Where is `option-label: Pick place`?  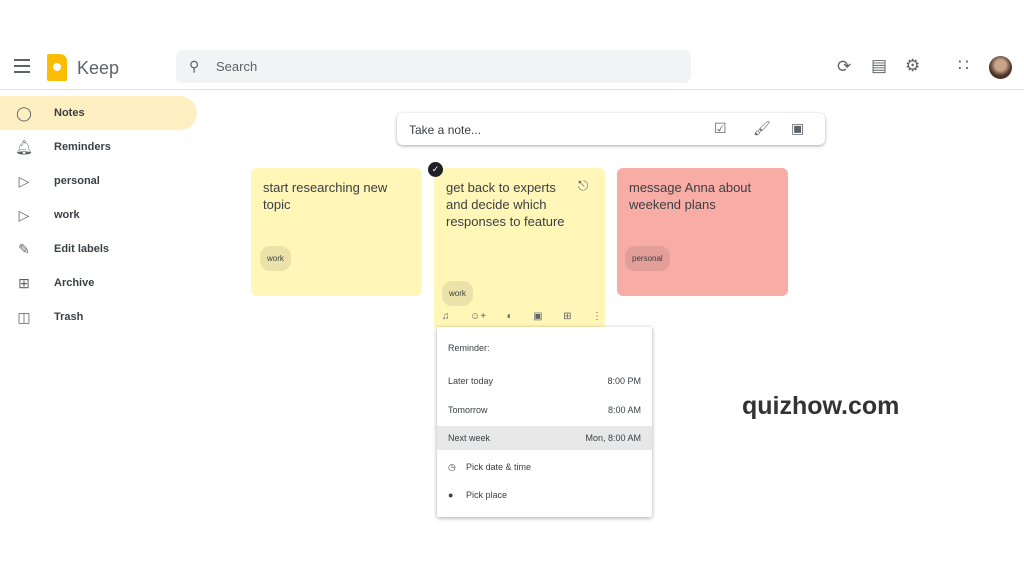 option-label: Pick place is located at coordinates (487, 495).